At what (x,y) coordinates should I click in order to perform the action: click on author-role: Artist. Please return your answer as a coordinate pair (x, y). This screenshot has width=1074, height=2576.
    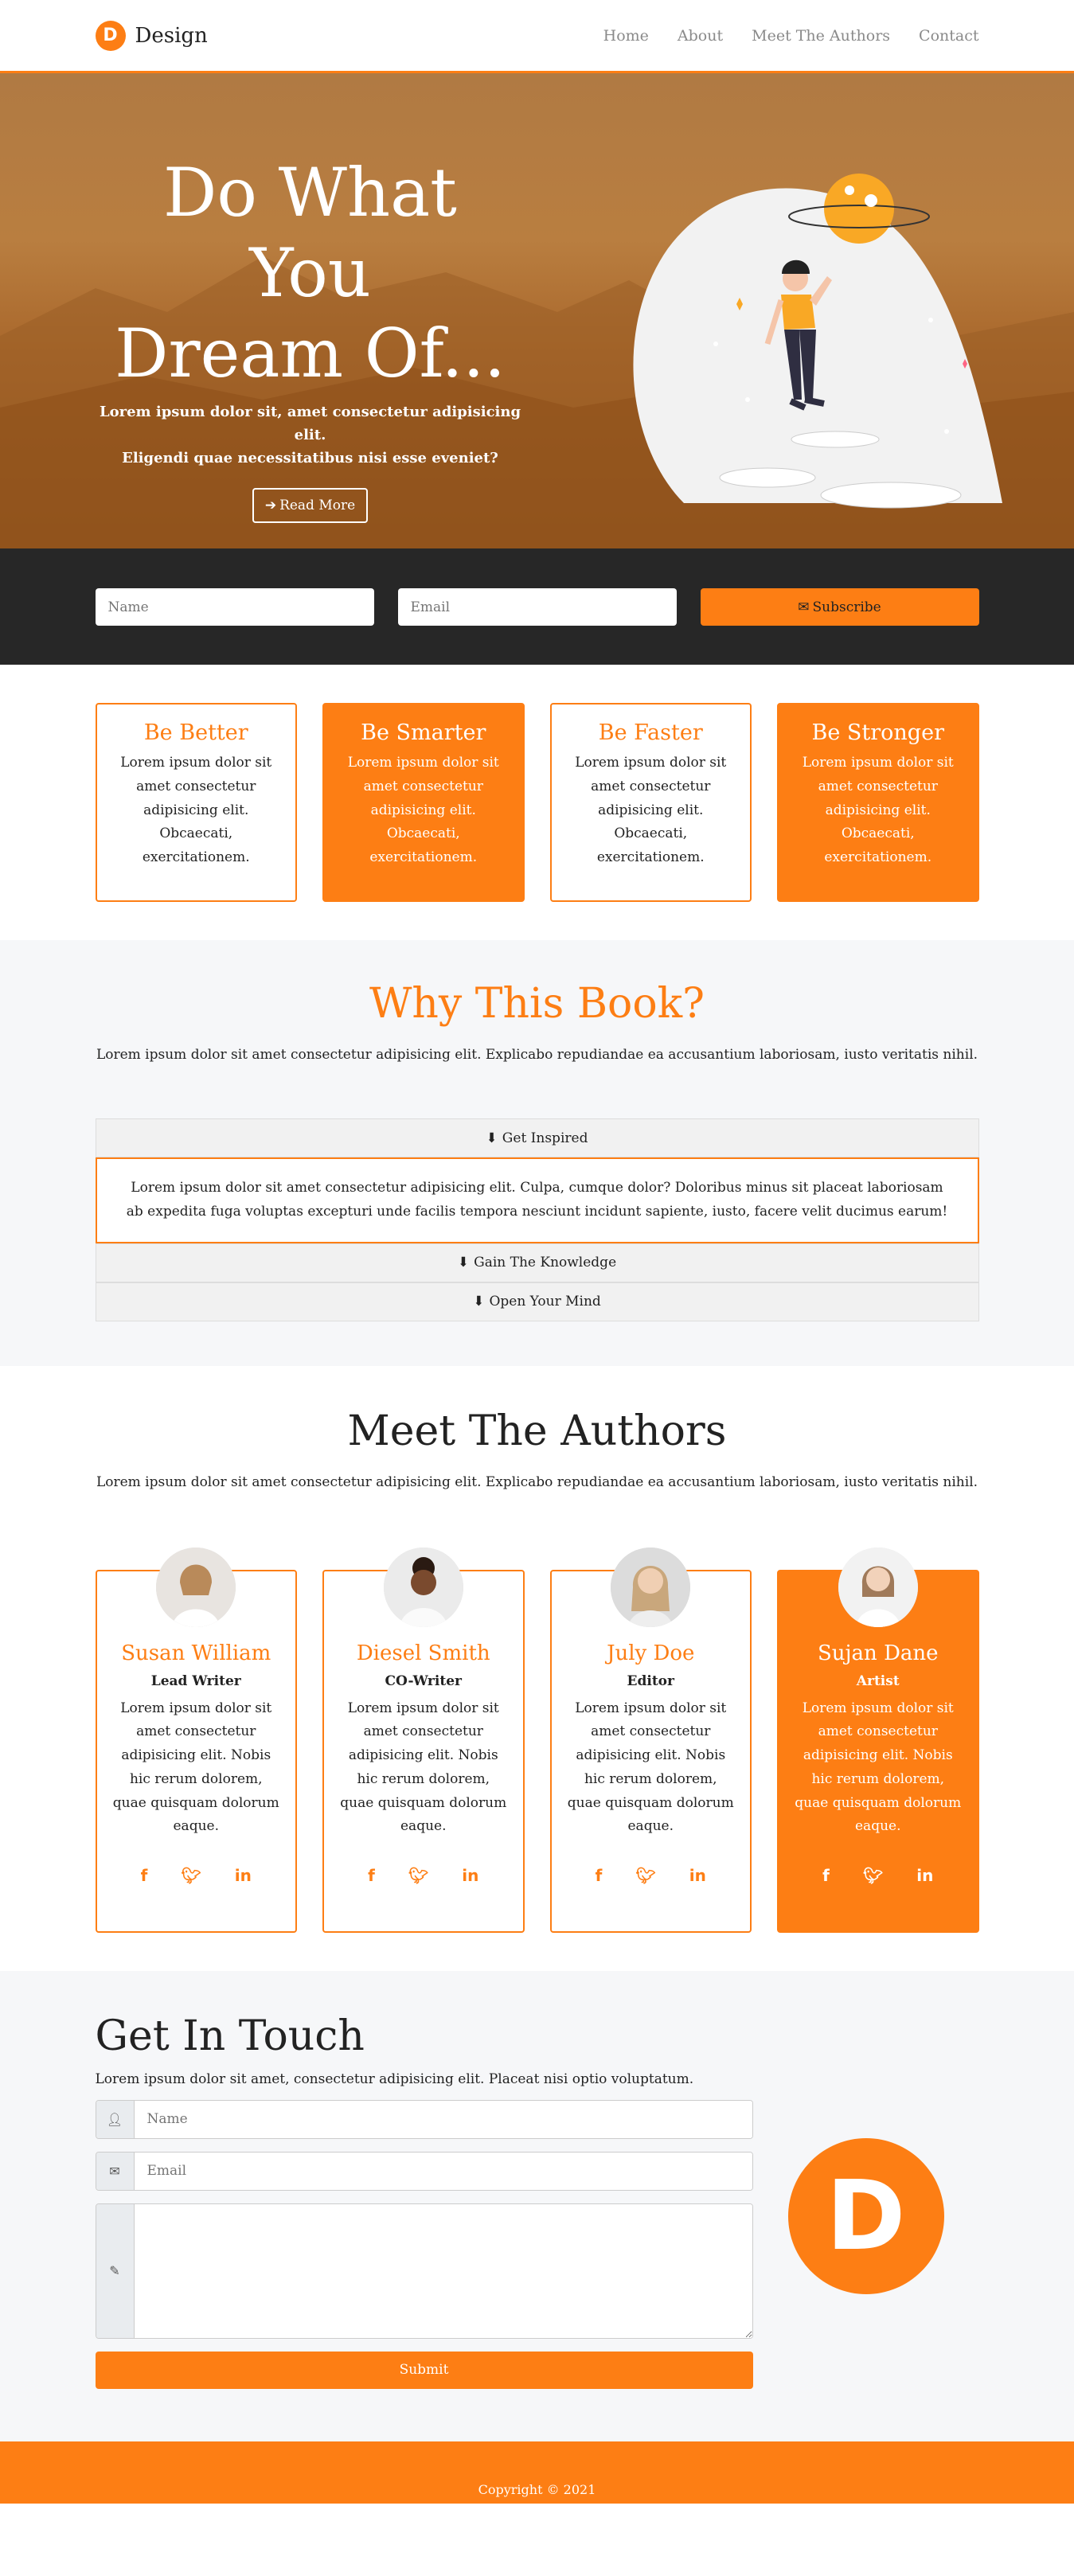
    Looking at the image, I should click on (878, 1680).